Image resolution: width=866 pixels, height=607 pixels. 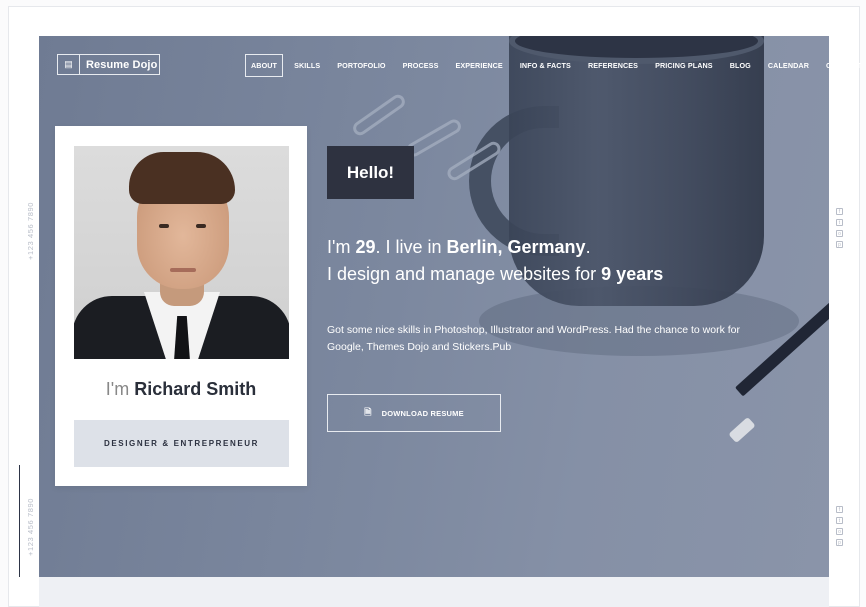 What do you see at coordinates (181, 443) in the screenshot?
I see `profile-role-badge: DESIGNER & ENTREPRENEUR` at bounding box center [181, 443].